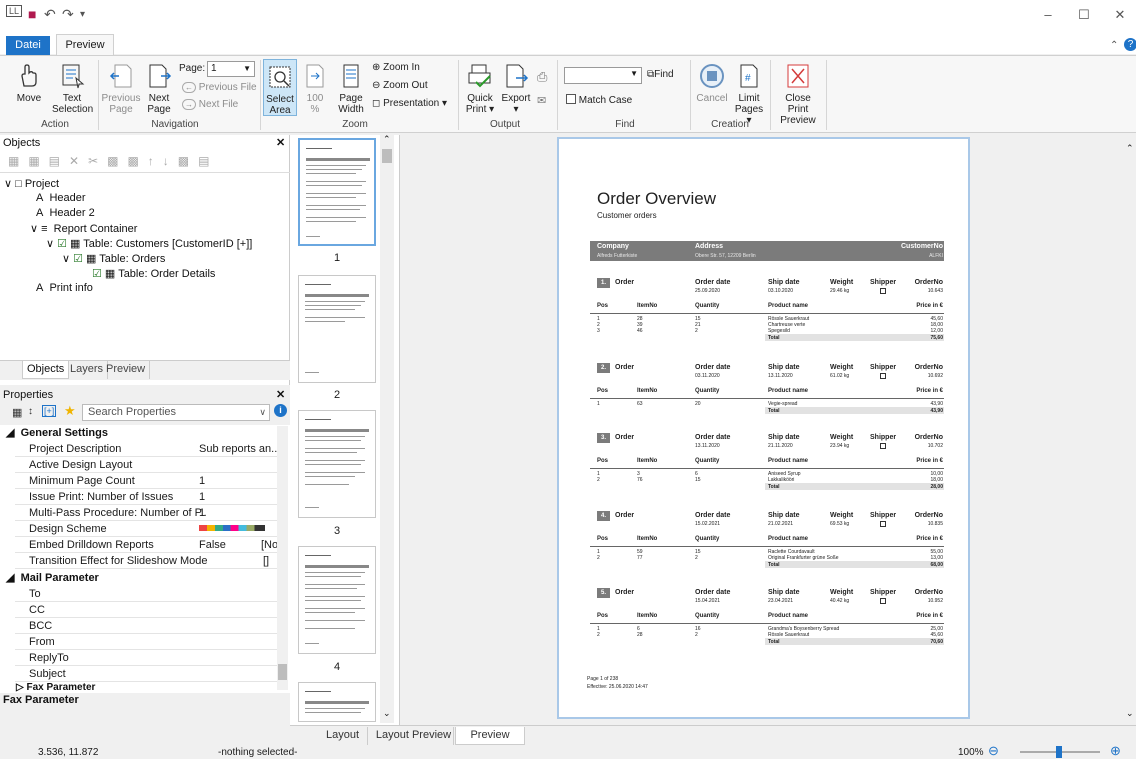  Describe the element at coordinates (176, 412) in the screenshot. I see `search-properties-input: Search Properties ∨` at that location.